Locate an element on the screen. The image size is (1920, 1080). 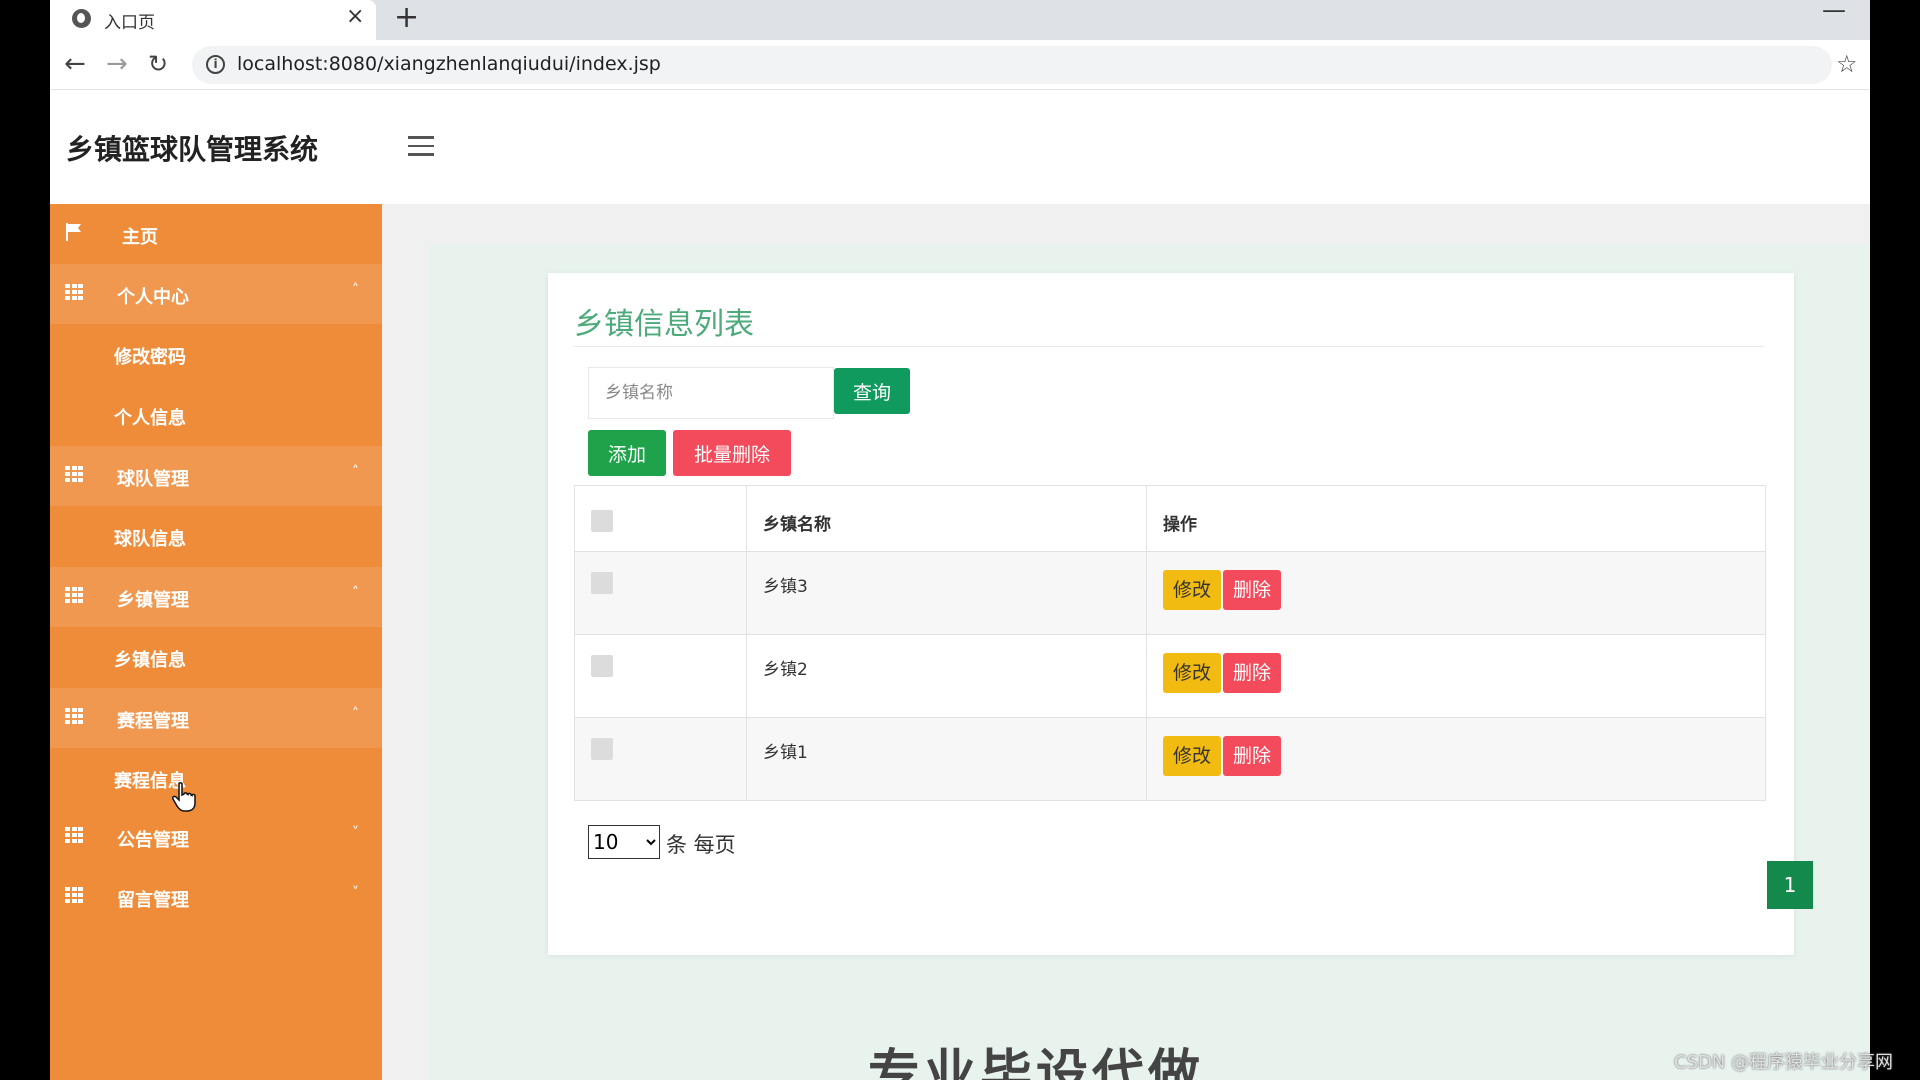
new-tab-icon: + is located at coordinates (406, 18).